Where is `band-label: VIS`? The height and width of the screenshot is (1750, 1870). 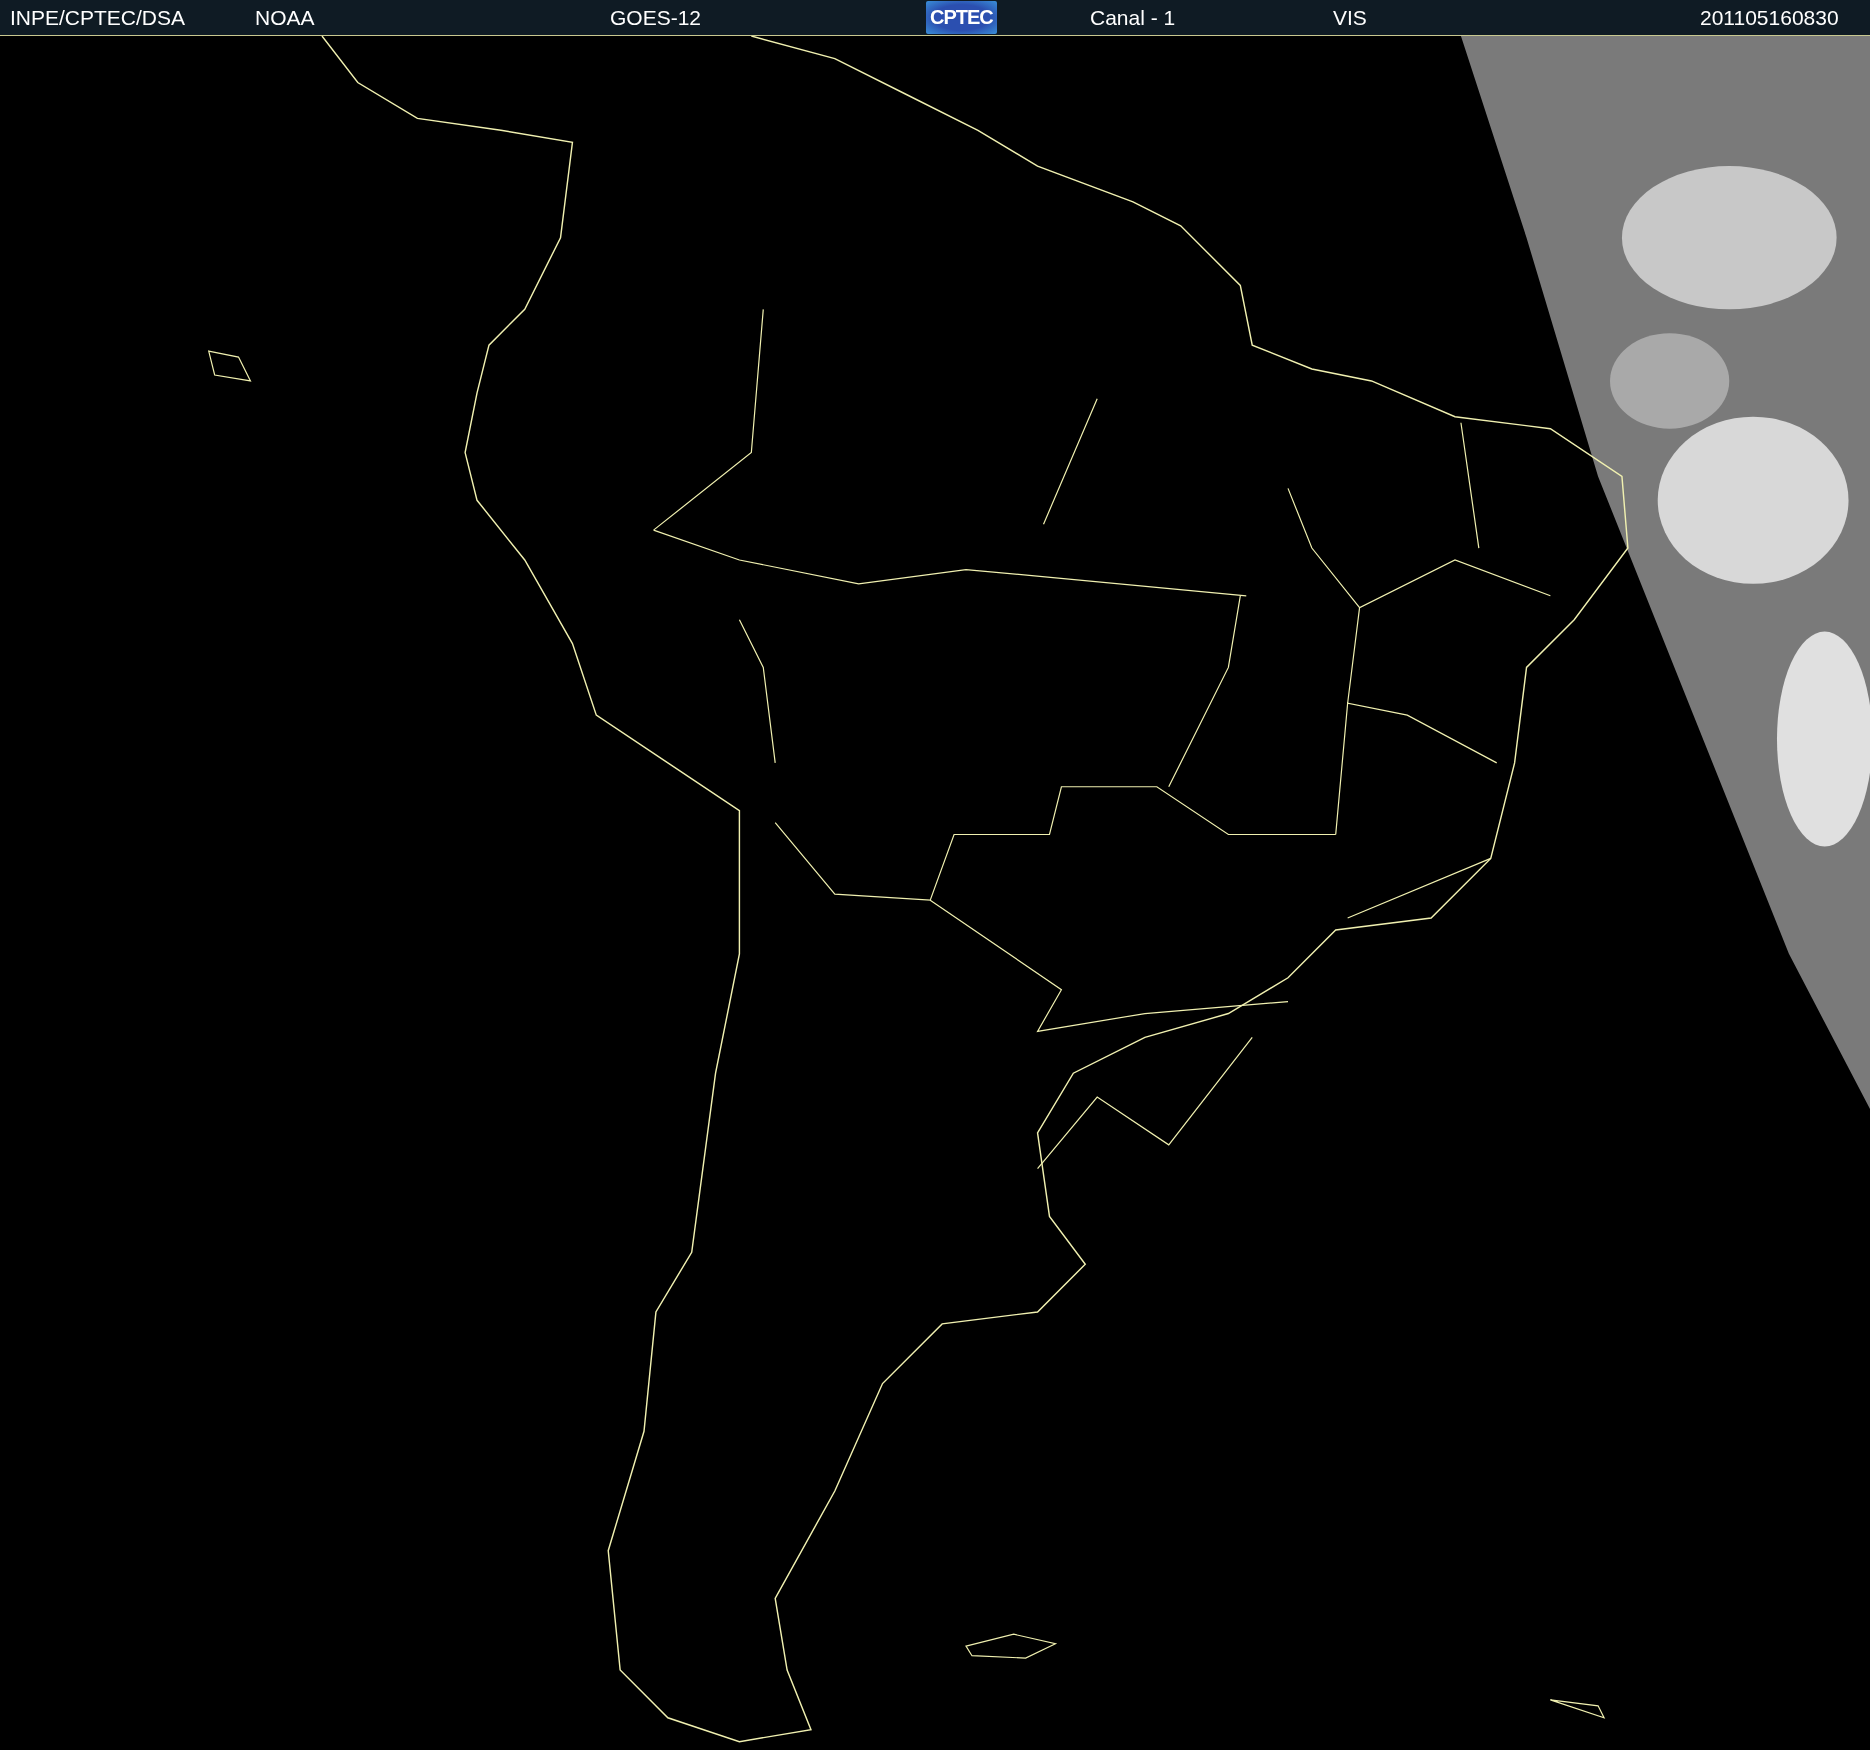
band-label: VIS is located at coordinates (1350, 17).